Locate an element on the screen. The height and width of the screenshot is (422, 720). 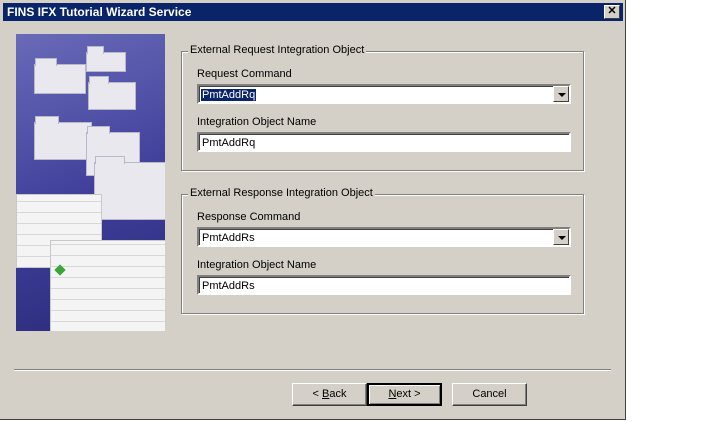
response-io-name-value: PmtAddRs is located at coordinates (228, 286).